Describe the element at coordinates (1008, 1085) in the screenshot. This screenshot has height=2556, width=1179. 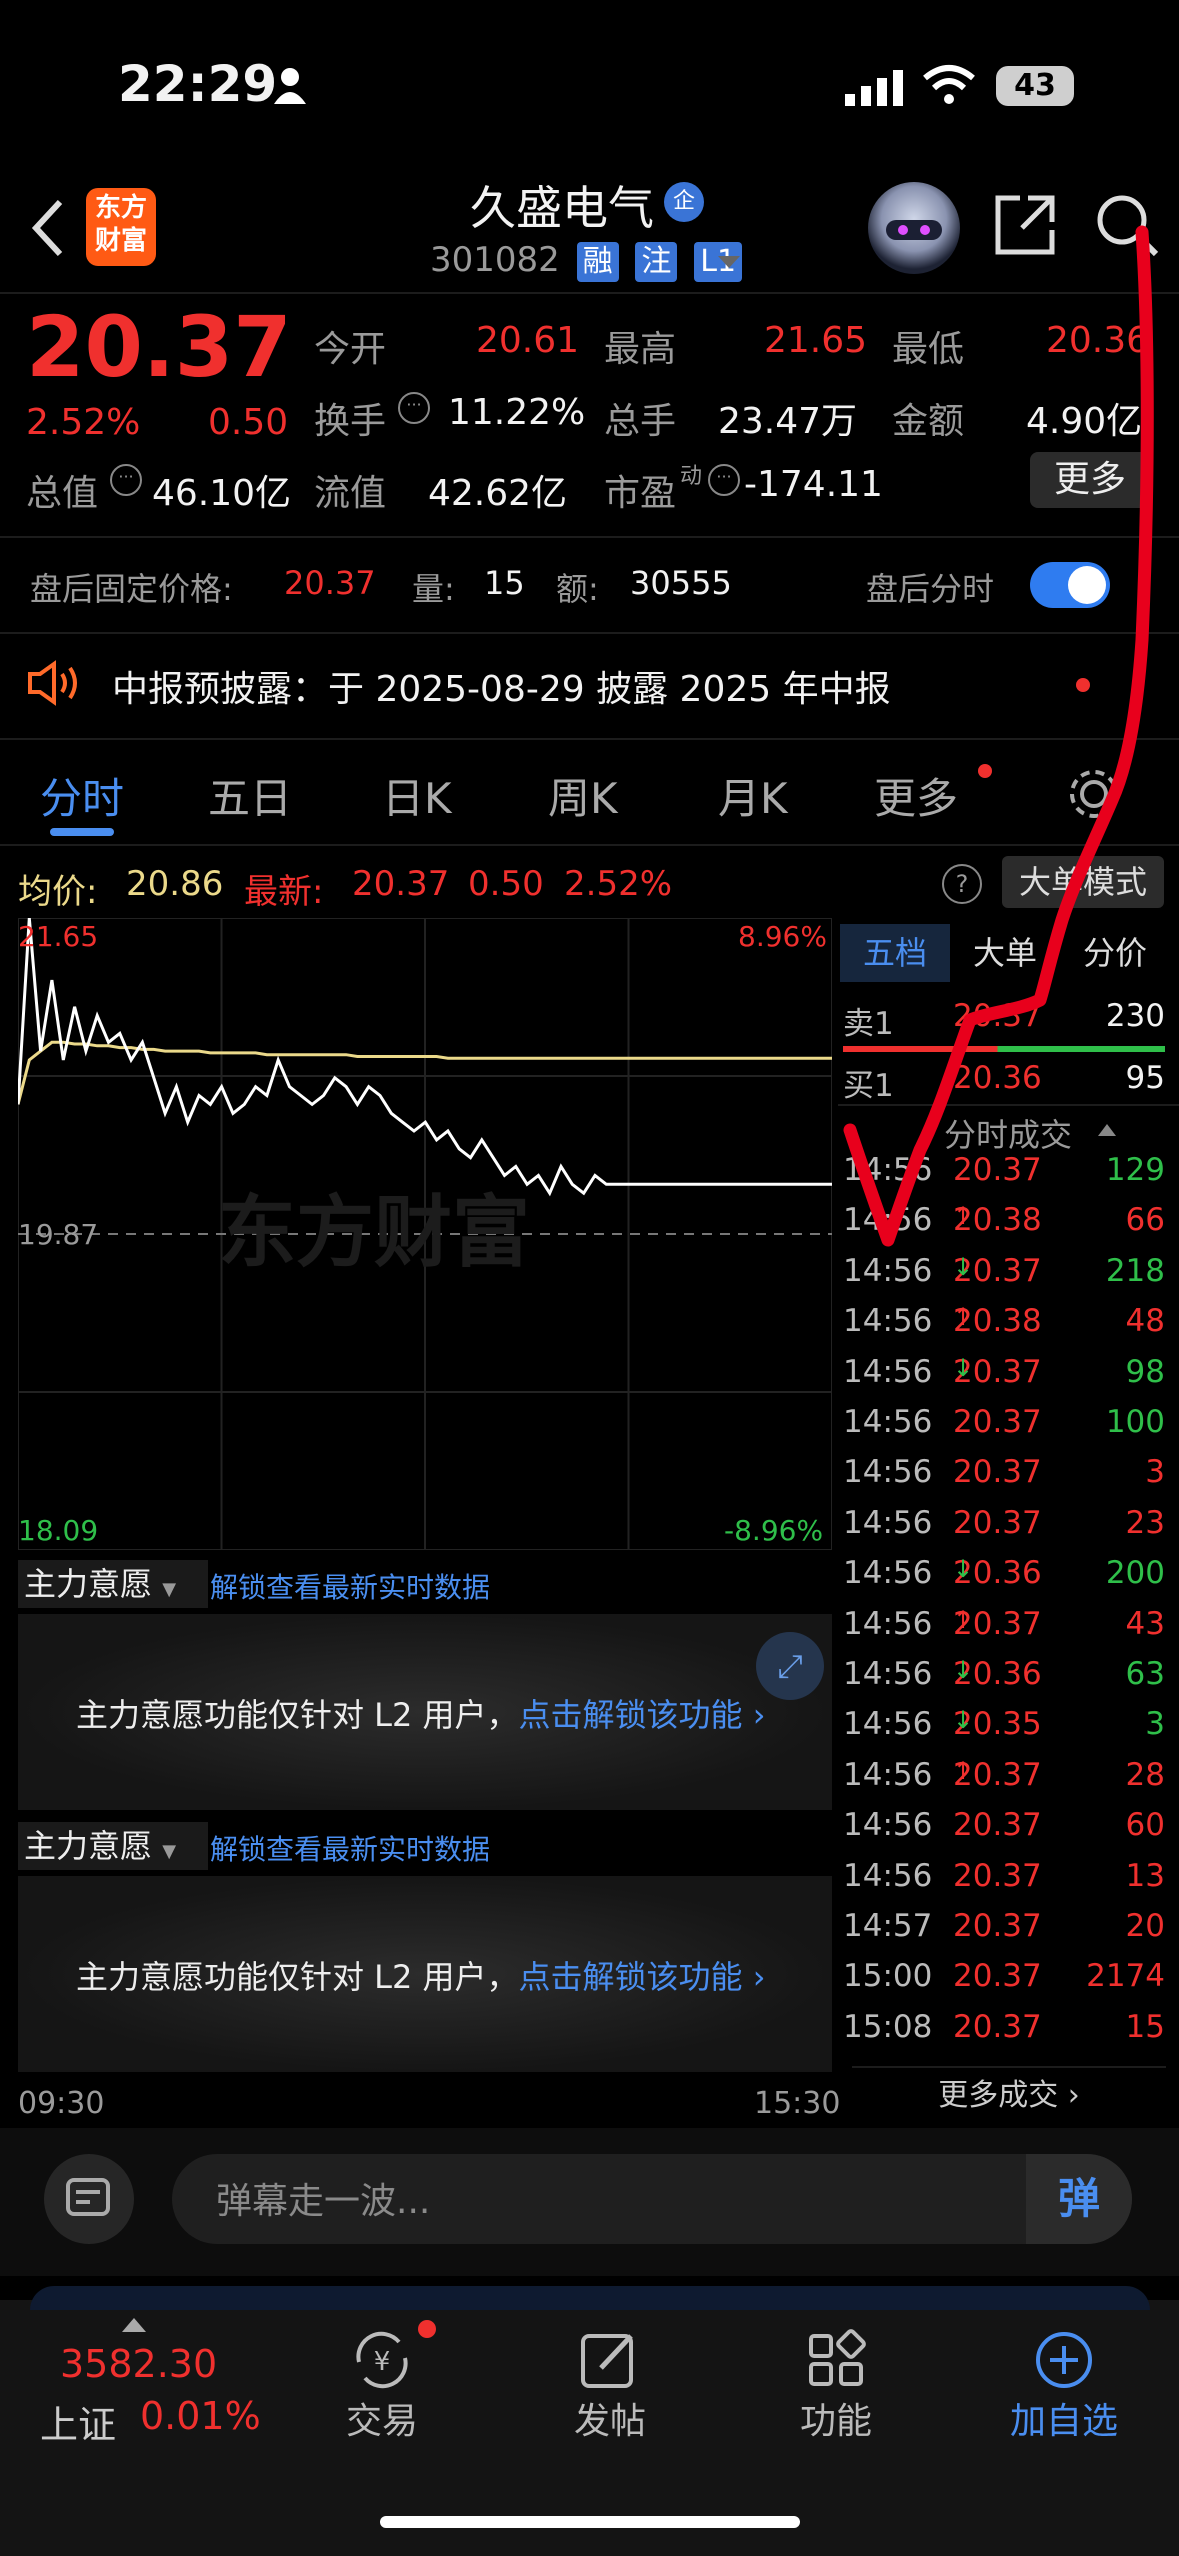
I see `buy-1-row: 买1 20.36 95` at that location.